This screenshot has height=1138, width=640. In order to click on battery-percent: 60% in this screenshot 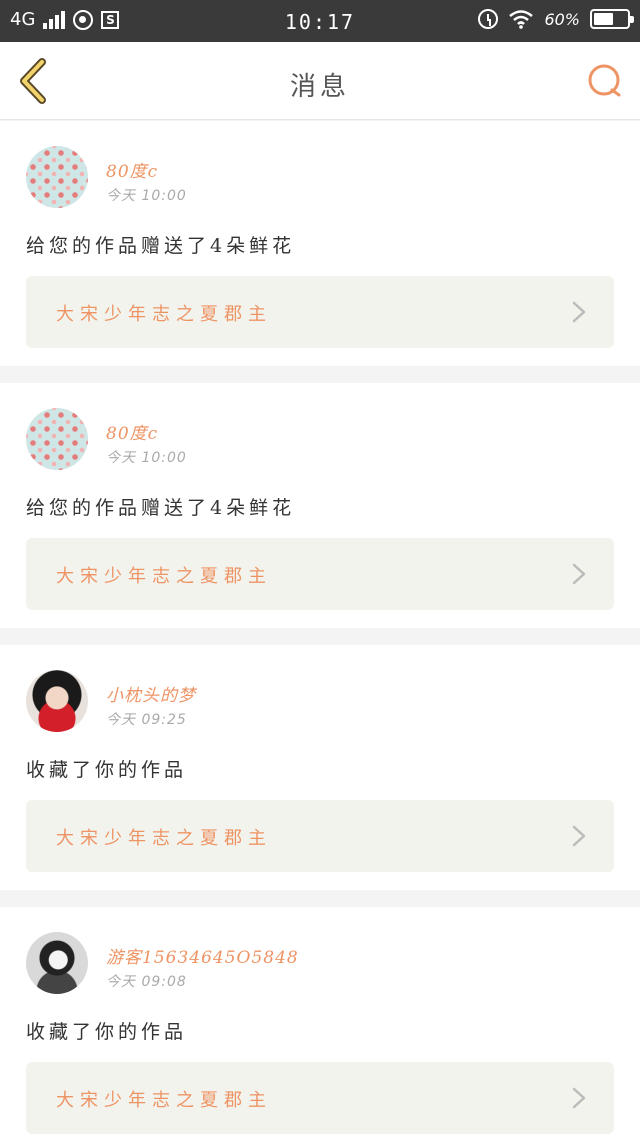, I will do `click(562, 19)`.